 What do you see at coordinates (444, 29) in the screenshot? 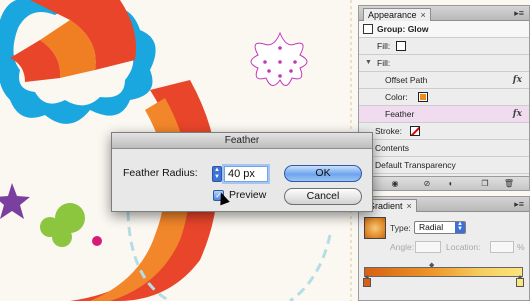
I see `appearance-row-group: Group: Glow` at bounding box center [444, 29].